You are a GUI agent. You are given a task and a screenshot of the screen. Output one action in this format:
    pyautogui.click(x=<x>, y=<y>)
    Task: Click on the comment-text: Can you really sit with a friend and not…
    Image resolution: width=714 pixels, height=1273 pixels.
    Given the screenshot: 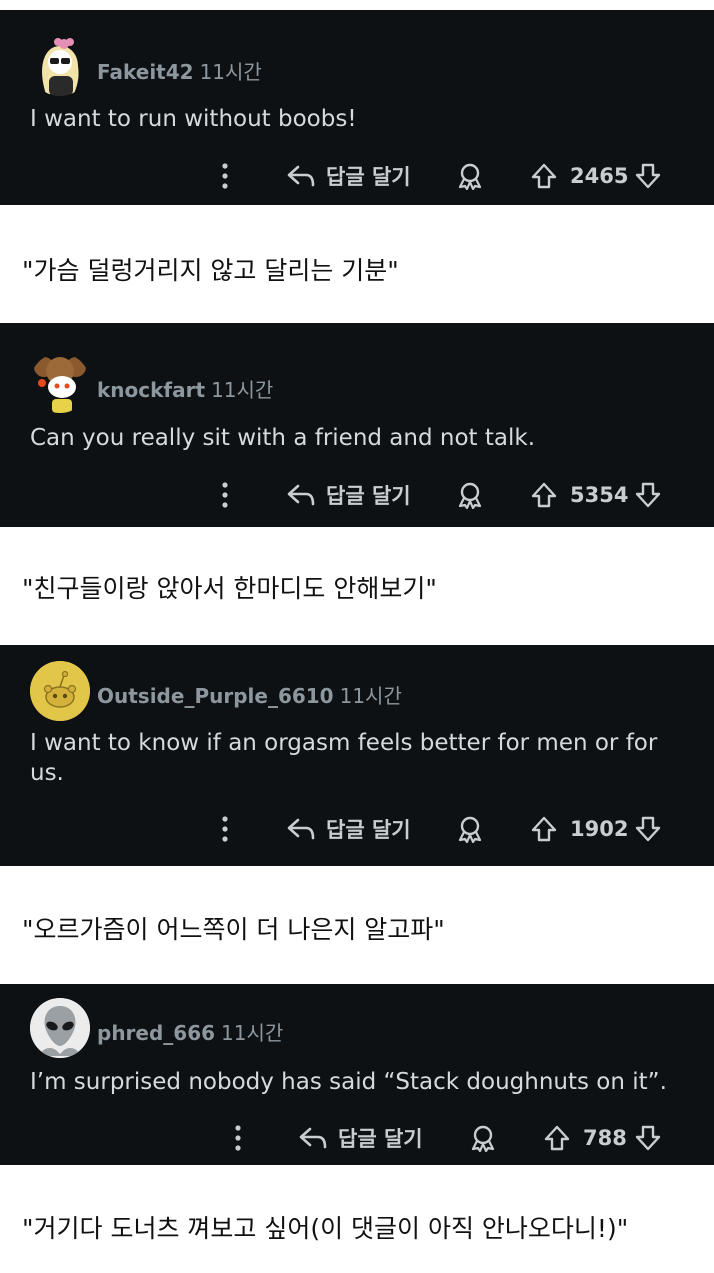 What is the action you would take?
    pyautogui.click(x=283, y=438)
    